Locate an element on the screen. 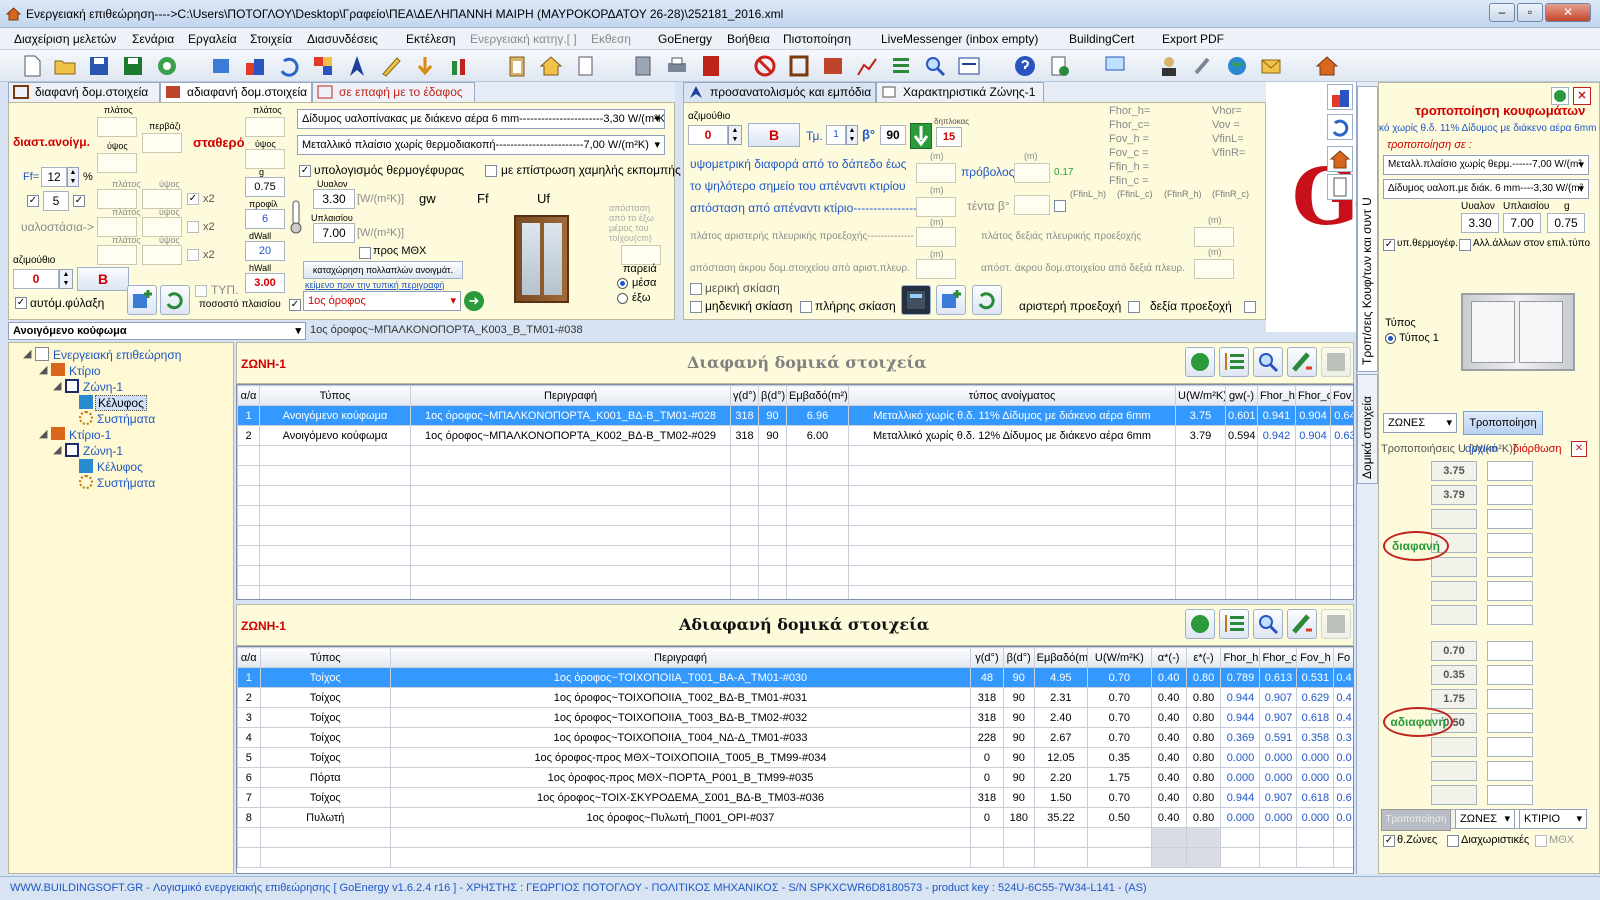 Image resolution: width=1600 pixels, height=900 pixels. calculator-icon is located at coordinates (643, 66).